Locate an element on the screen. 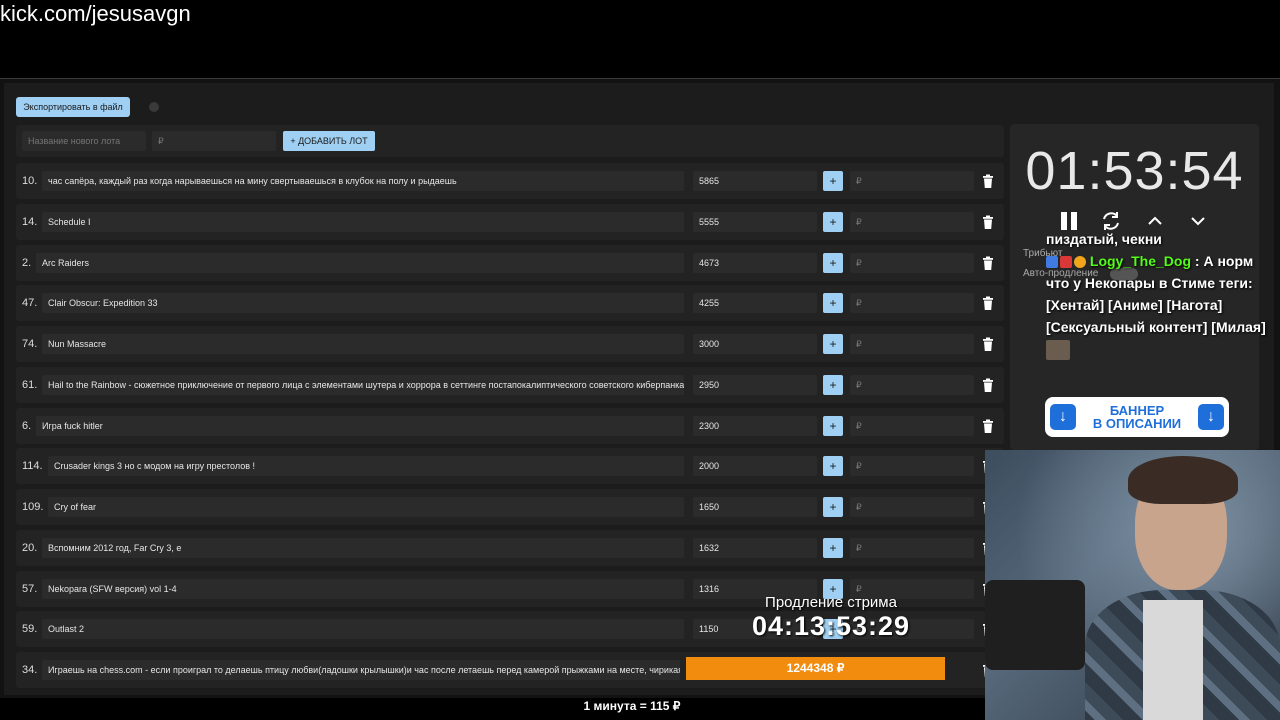 The width and height of the screenshot is (1280, 720). lot-amount-field: 5555 is located at coordinates (755, 221).